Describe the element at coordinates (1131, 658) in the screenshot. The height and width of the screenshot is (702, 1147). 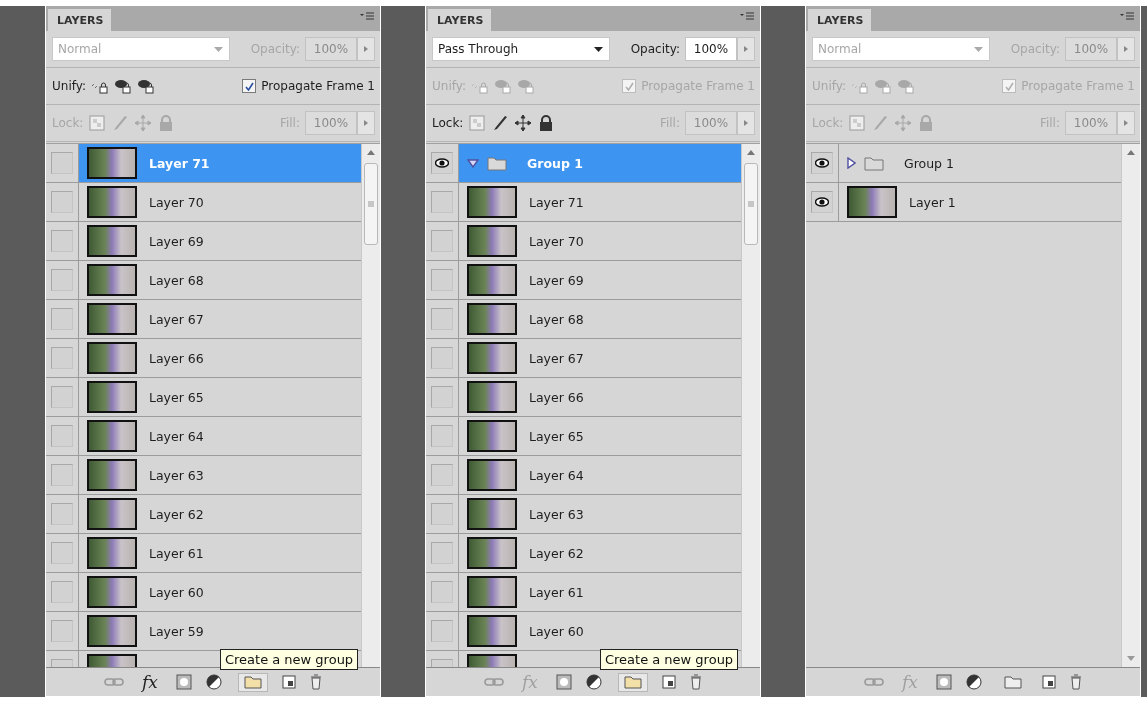
I see `scroll-down-icon` at that location.